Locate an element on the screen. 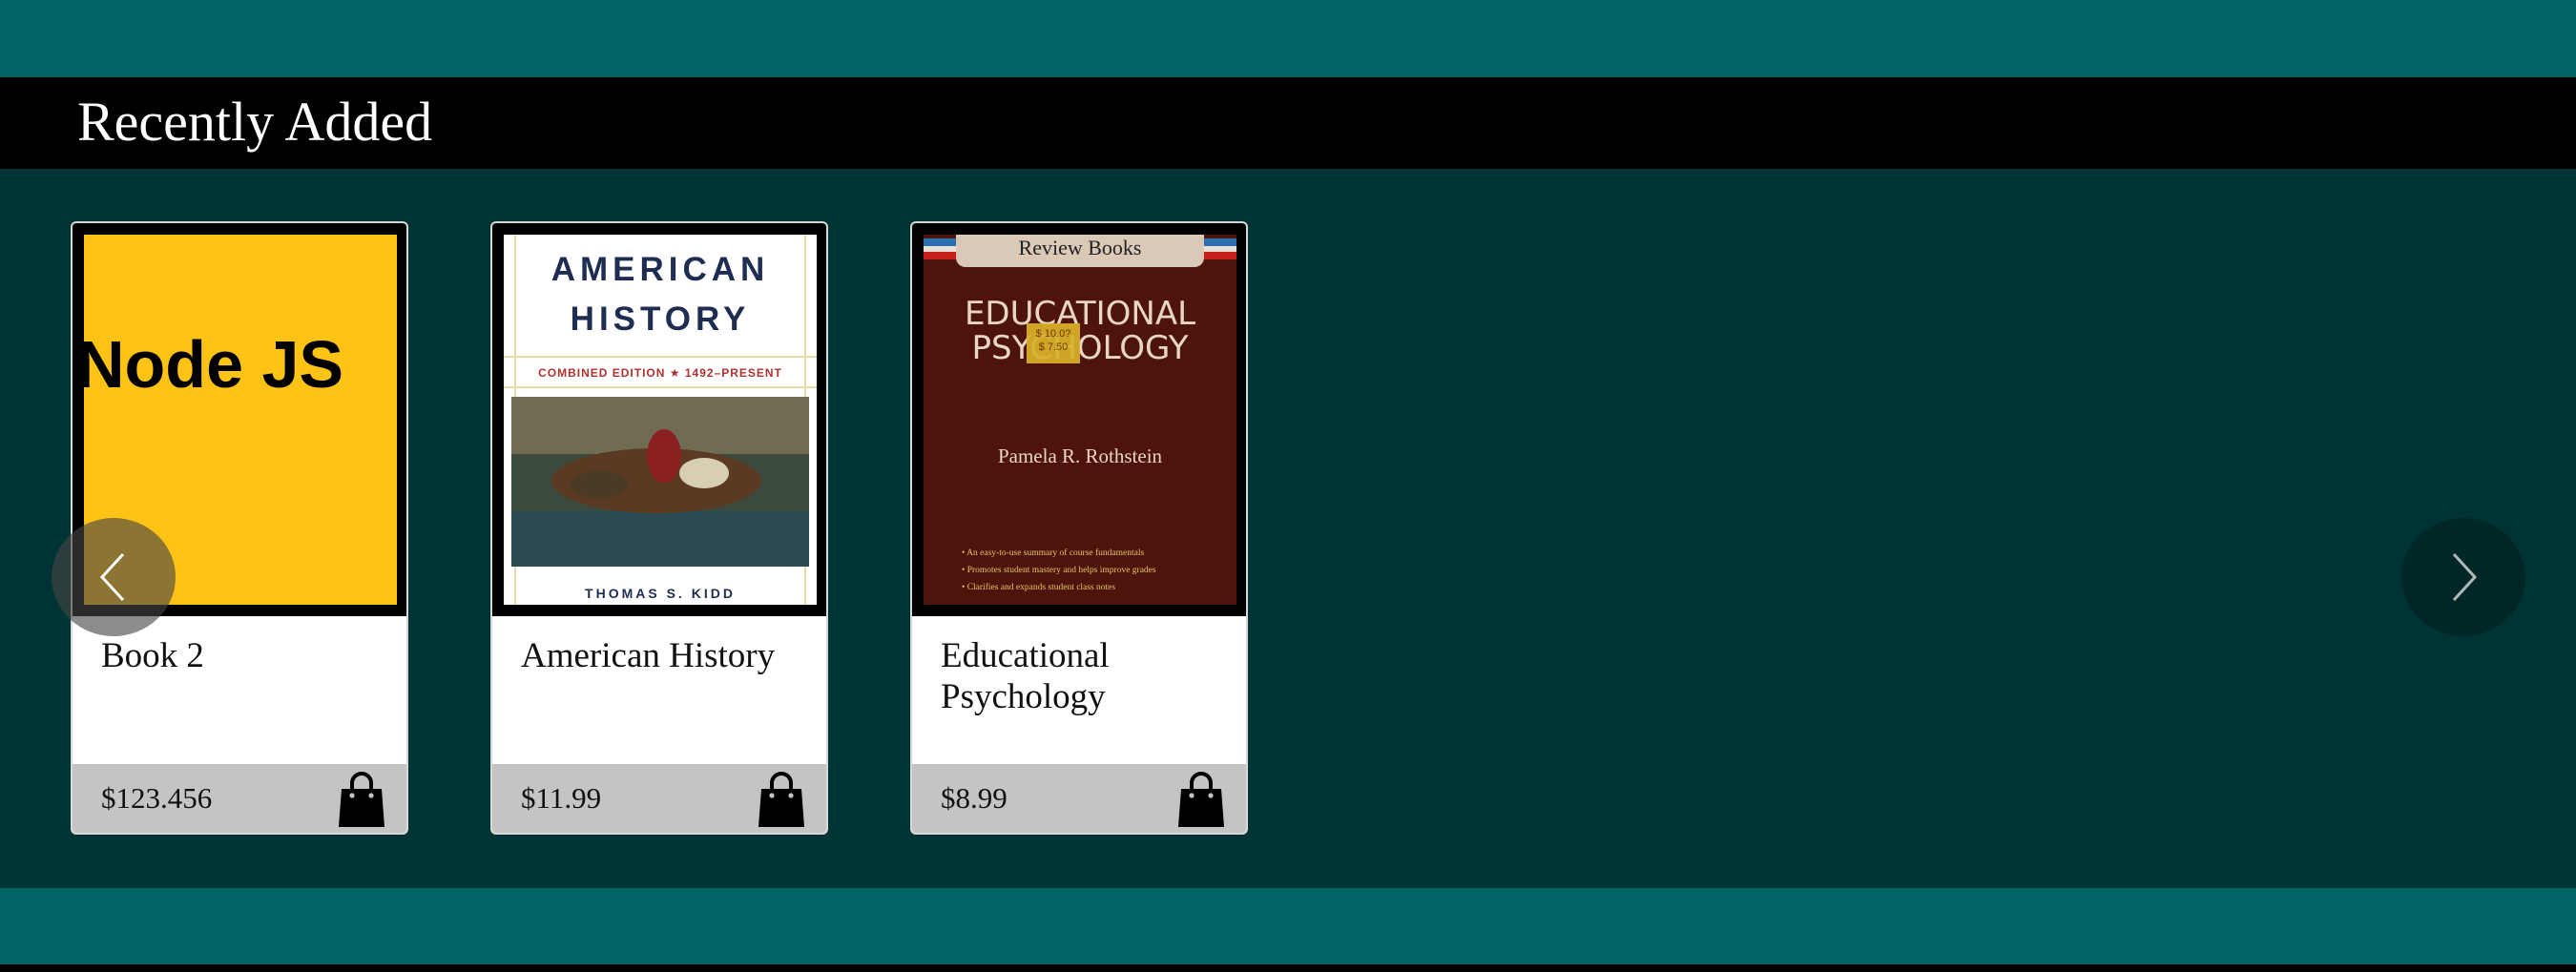 The width and height of the screenshot is (2576, 972). cover-title-line: AMERICAN is located at coordinates (660, 269).